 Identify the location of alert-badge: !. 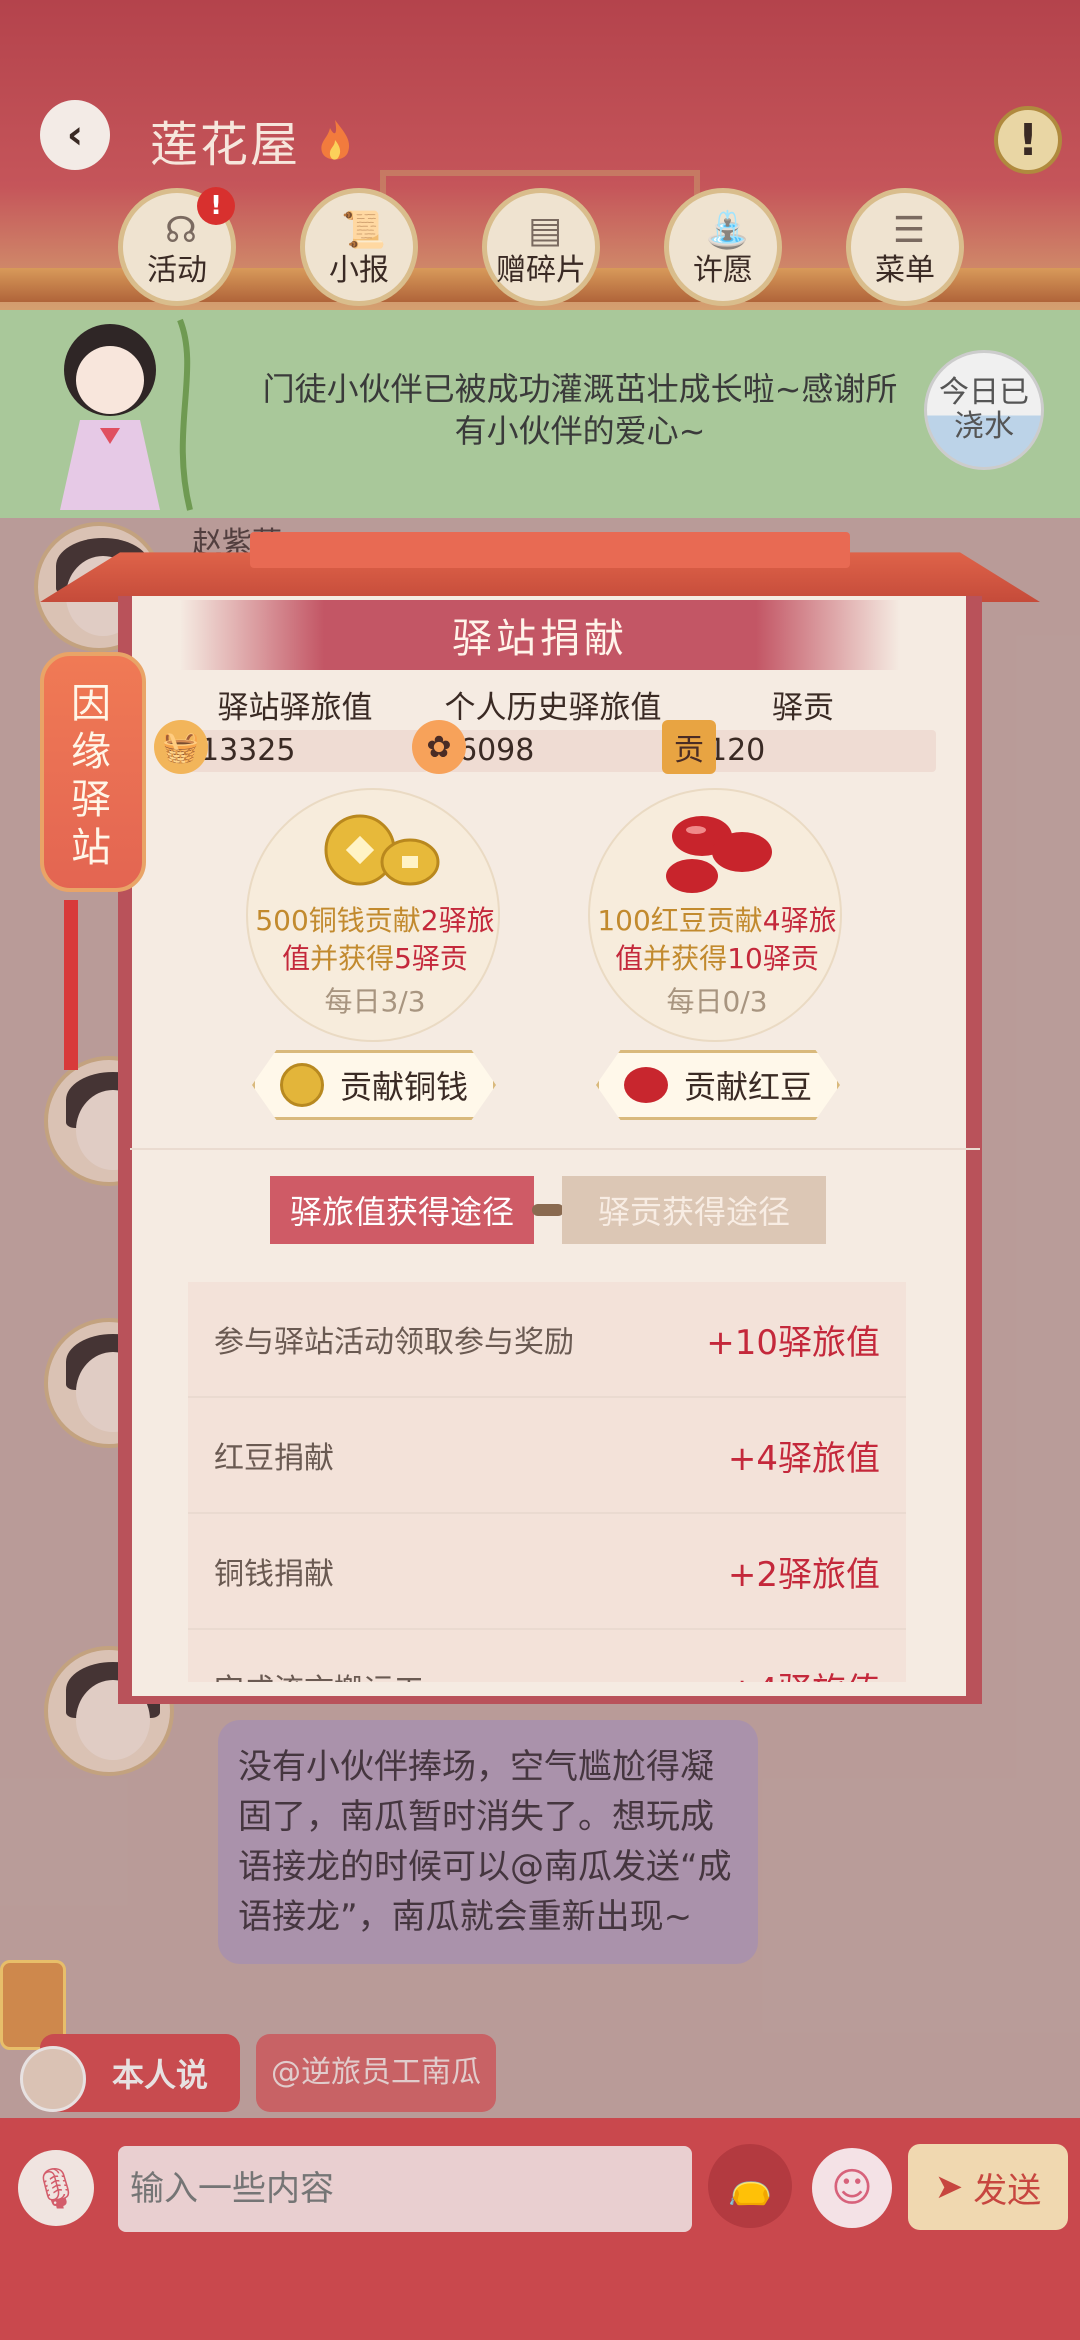
(216, 206).